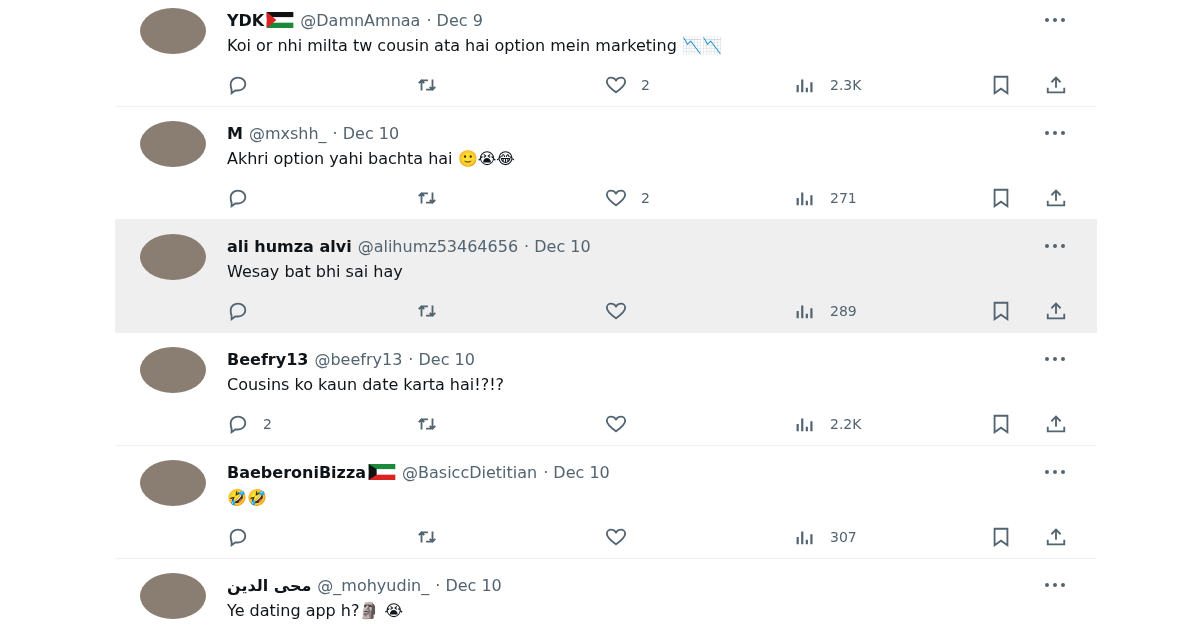 This screenshot has height=628, width=1200. Describe the element at coordinates (316, 611) in the screenshot. I see `reply-text: Ye dating app h?🗿 😭` at that location.